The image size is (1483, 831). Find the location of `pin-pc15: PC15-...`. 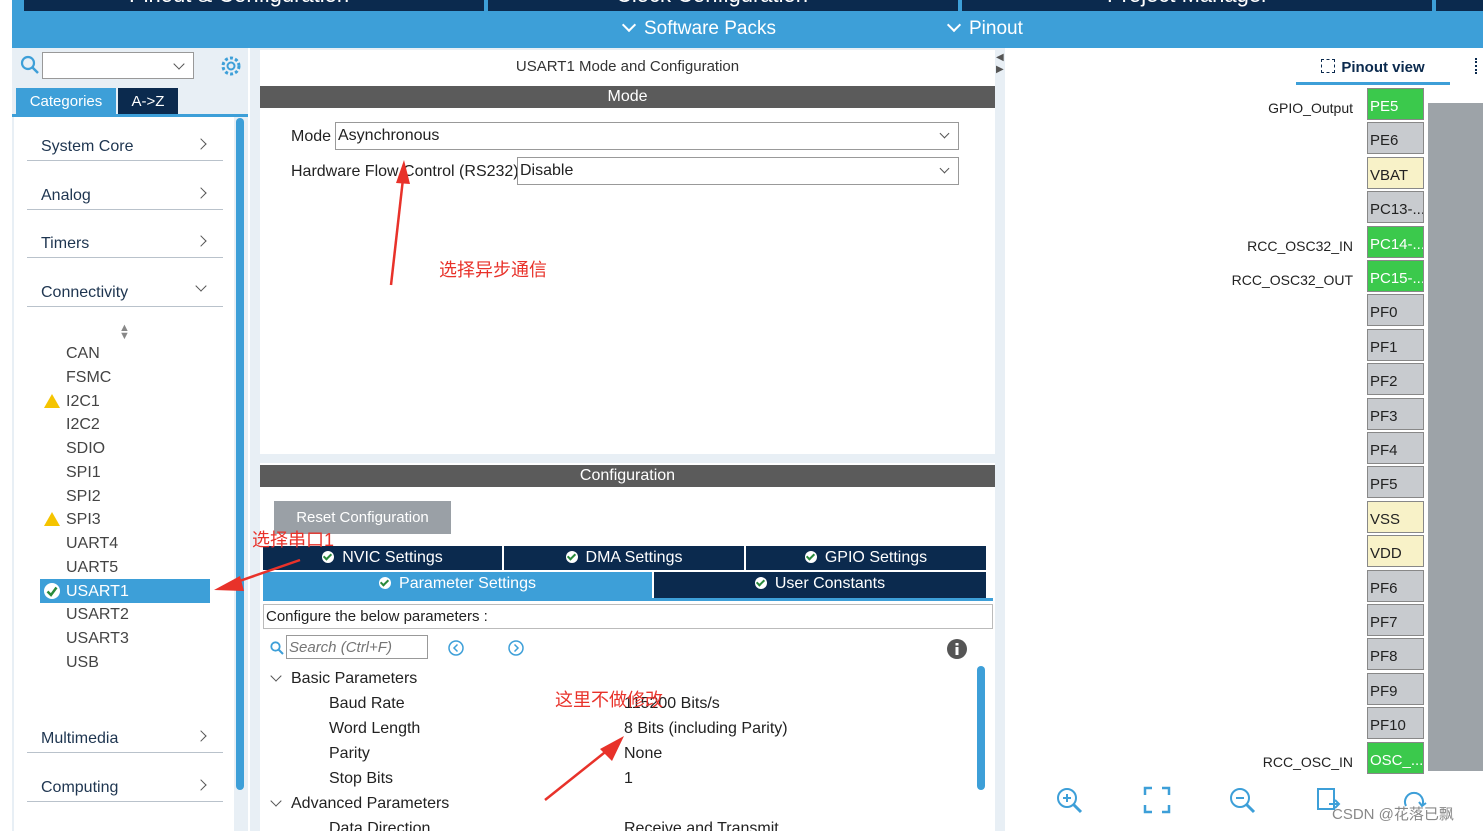

pin-pc15: PC15-... is located at coordinates (1395, 276).